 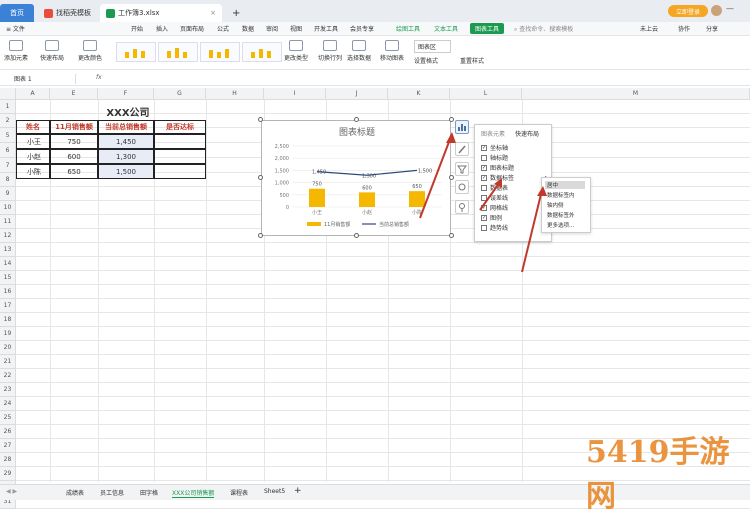 What do you see at coordinates (161, 13) in the screenshot?
I see `workbook-tab: 工作簿3.xlsx ×` at bounding box center [161, 13].